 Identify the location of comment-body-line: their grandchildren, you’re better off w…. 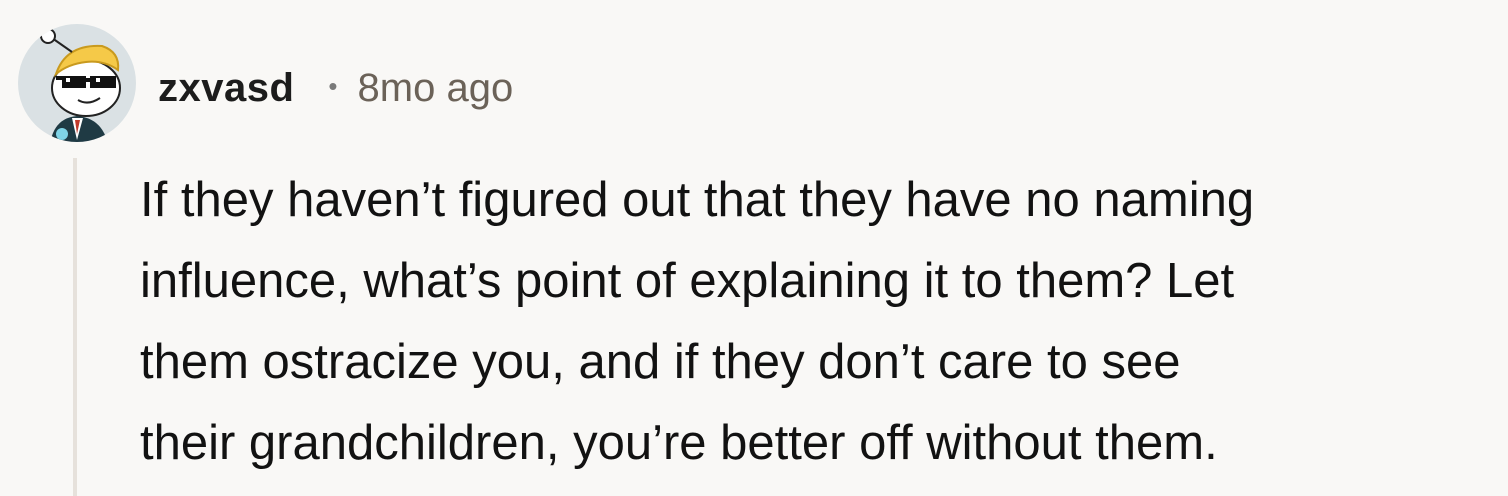
(679, 443).